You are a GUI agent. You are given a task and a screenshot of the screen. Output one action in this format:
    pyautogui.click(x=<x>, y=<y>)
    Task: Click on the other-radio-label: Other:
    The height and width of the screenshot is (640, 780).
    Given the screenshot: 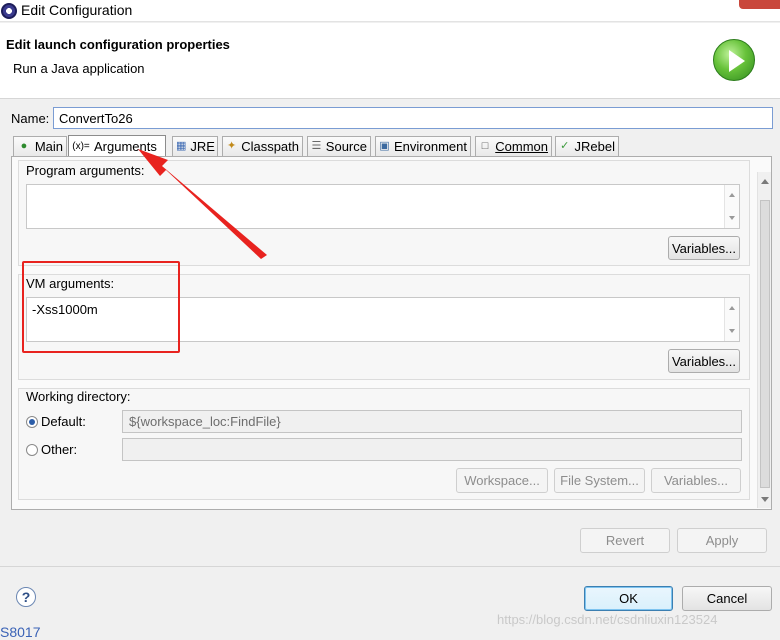 What is the action you would take?
    pyautogui.click(x=59, y=449)
    